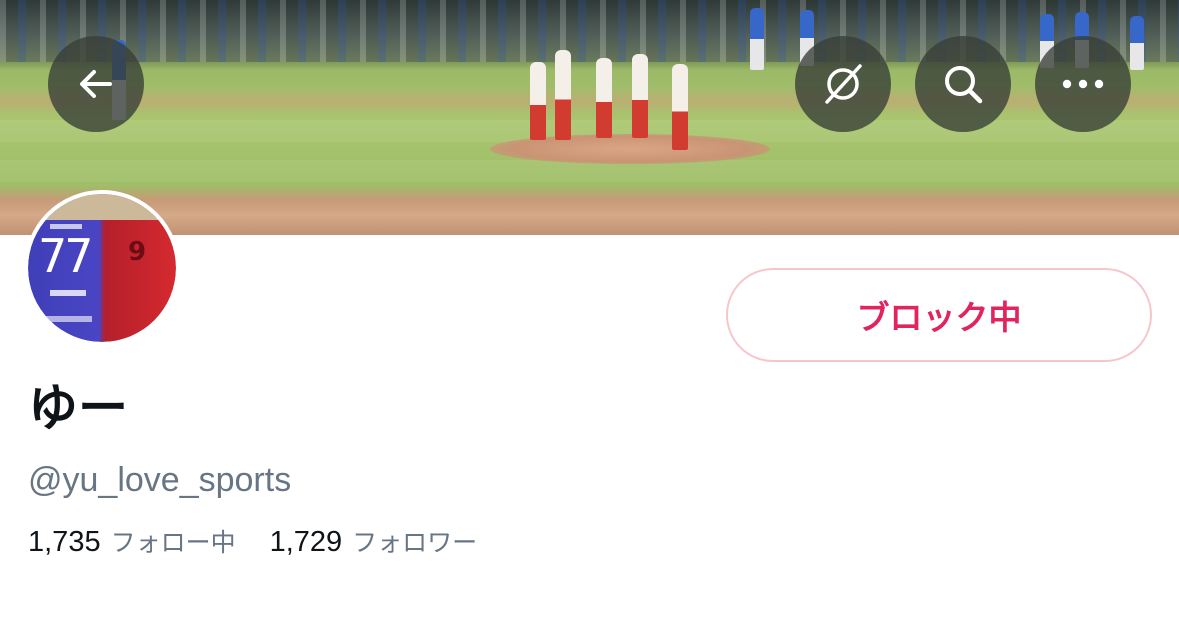 Image resolution: width=1179 pixels, height=627 pixels. What do you see at coordinates (64, 256) in the screenshot?
I see `svg-text: 77` at bounding box center [64, 256].